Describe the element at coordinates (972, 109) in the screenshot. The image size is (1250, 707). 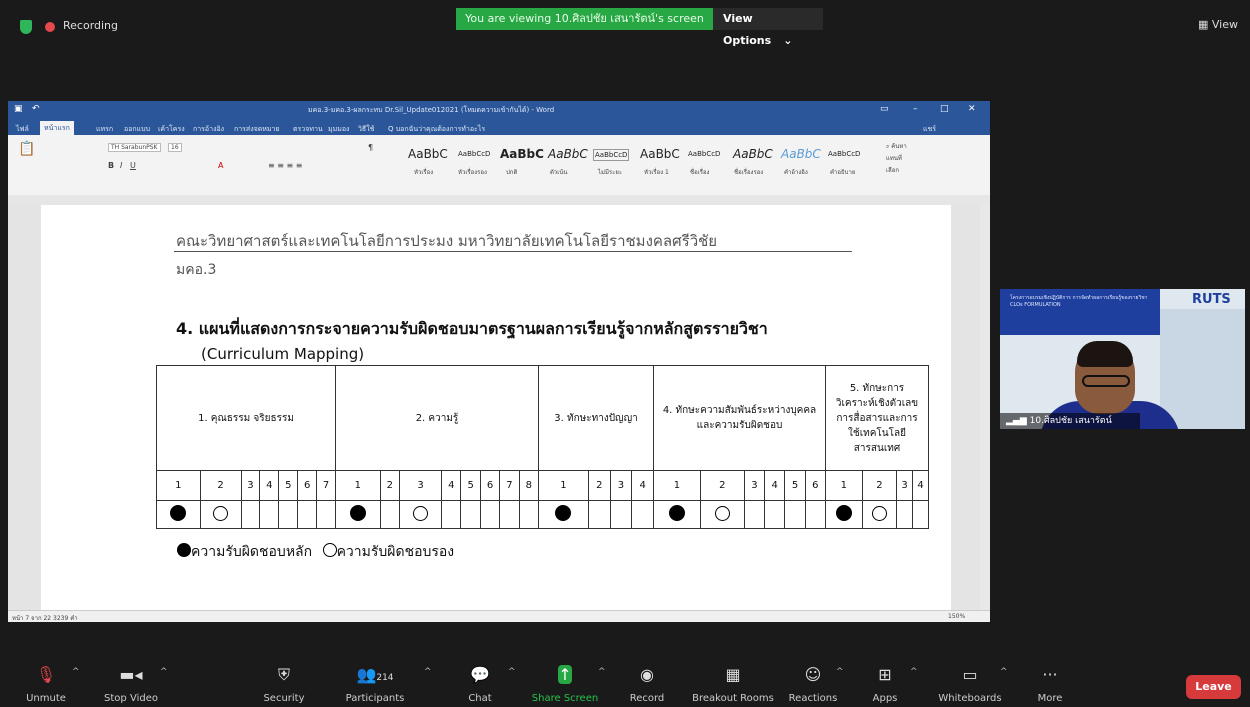
I see `close-icon: ✕` at that location.